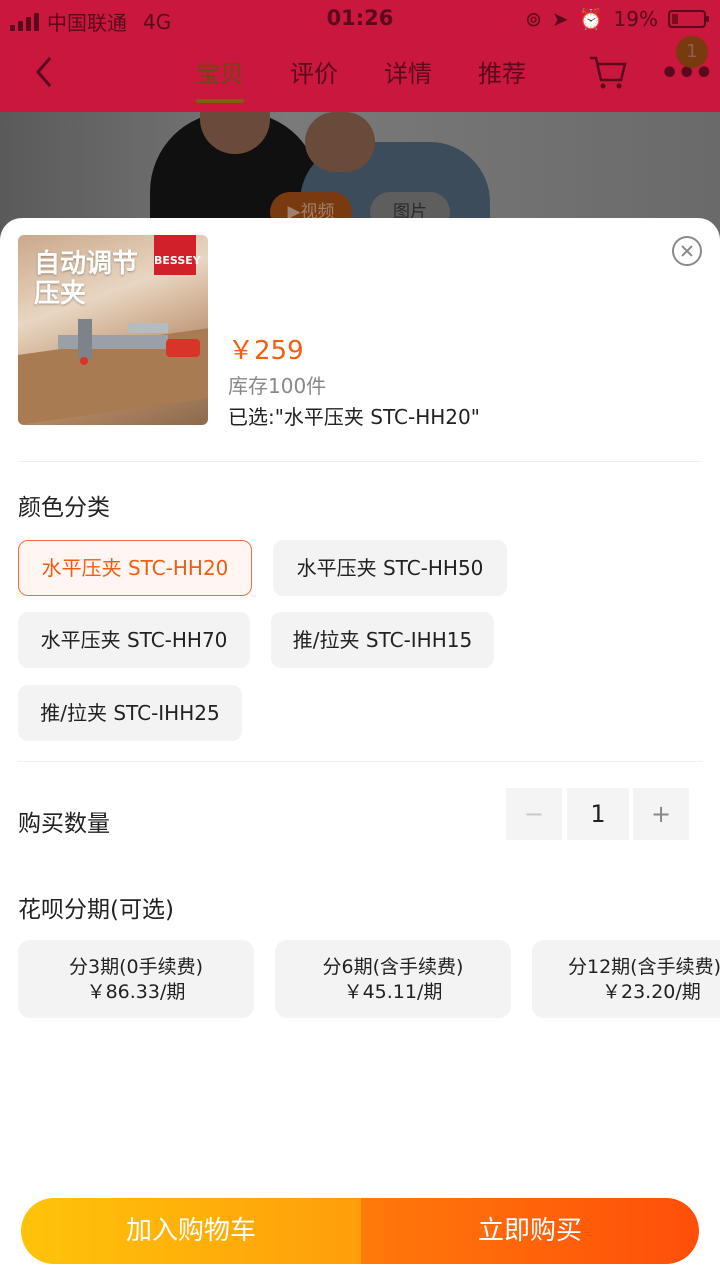 This screenshot has width=720, height=1280. I want to click on cart-icon, so click(608, 72).